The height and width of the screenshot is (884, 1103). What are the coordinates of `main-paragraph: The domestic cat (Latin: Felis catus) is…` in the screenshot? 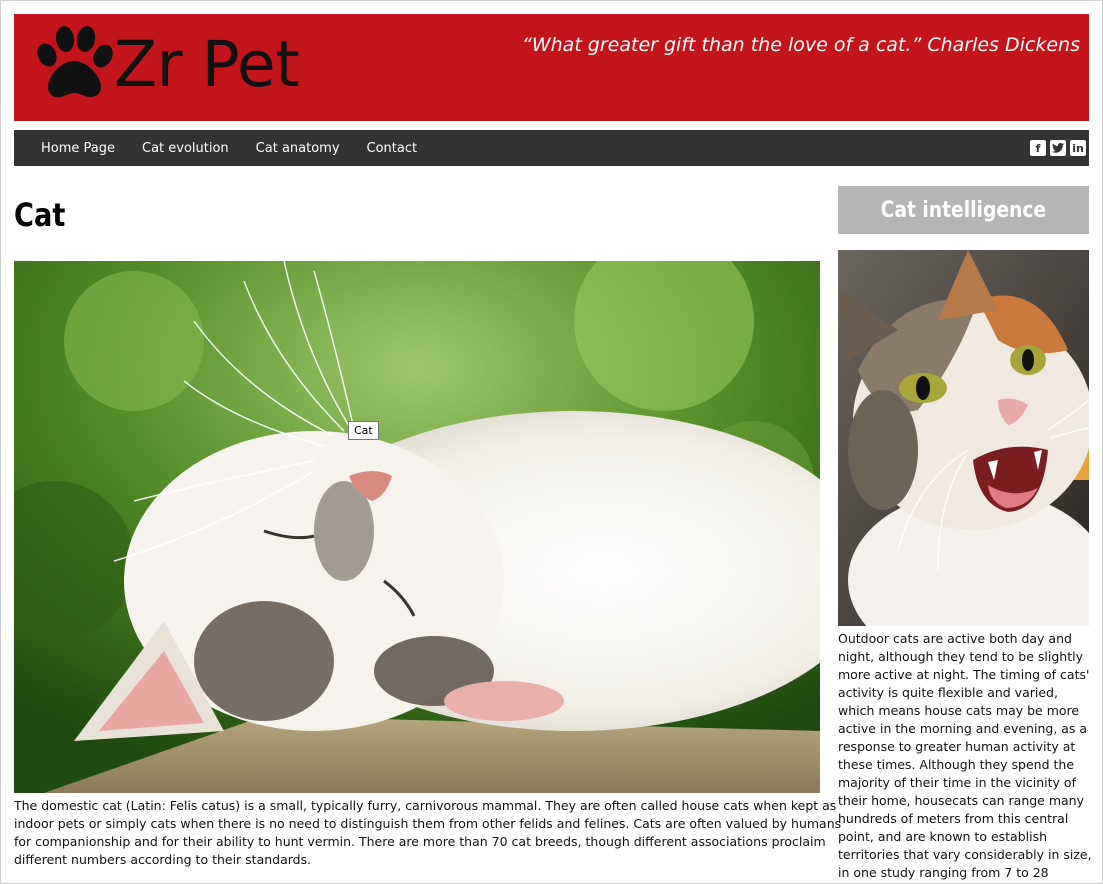 It's located at (428, 832).